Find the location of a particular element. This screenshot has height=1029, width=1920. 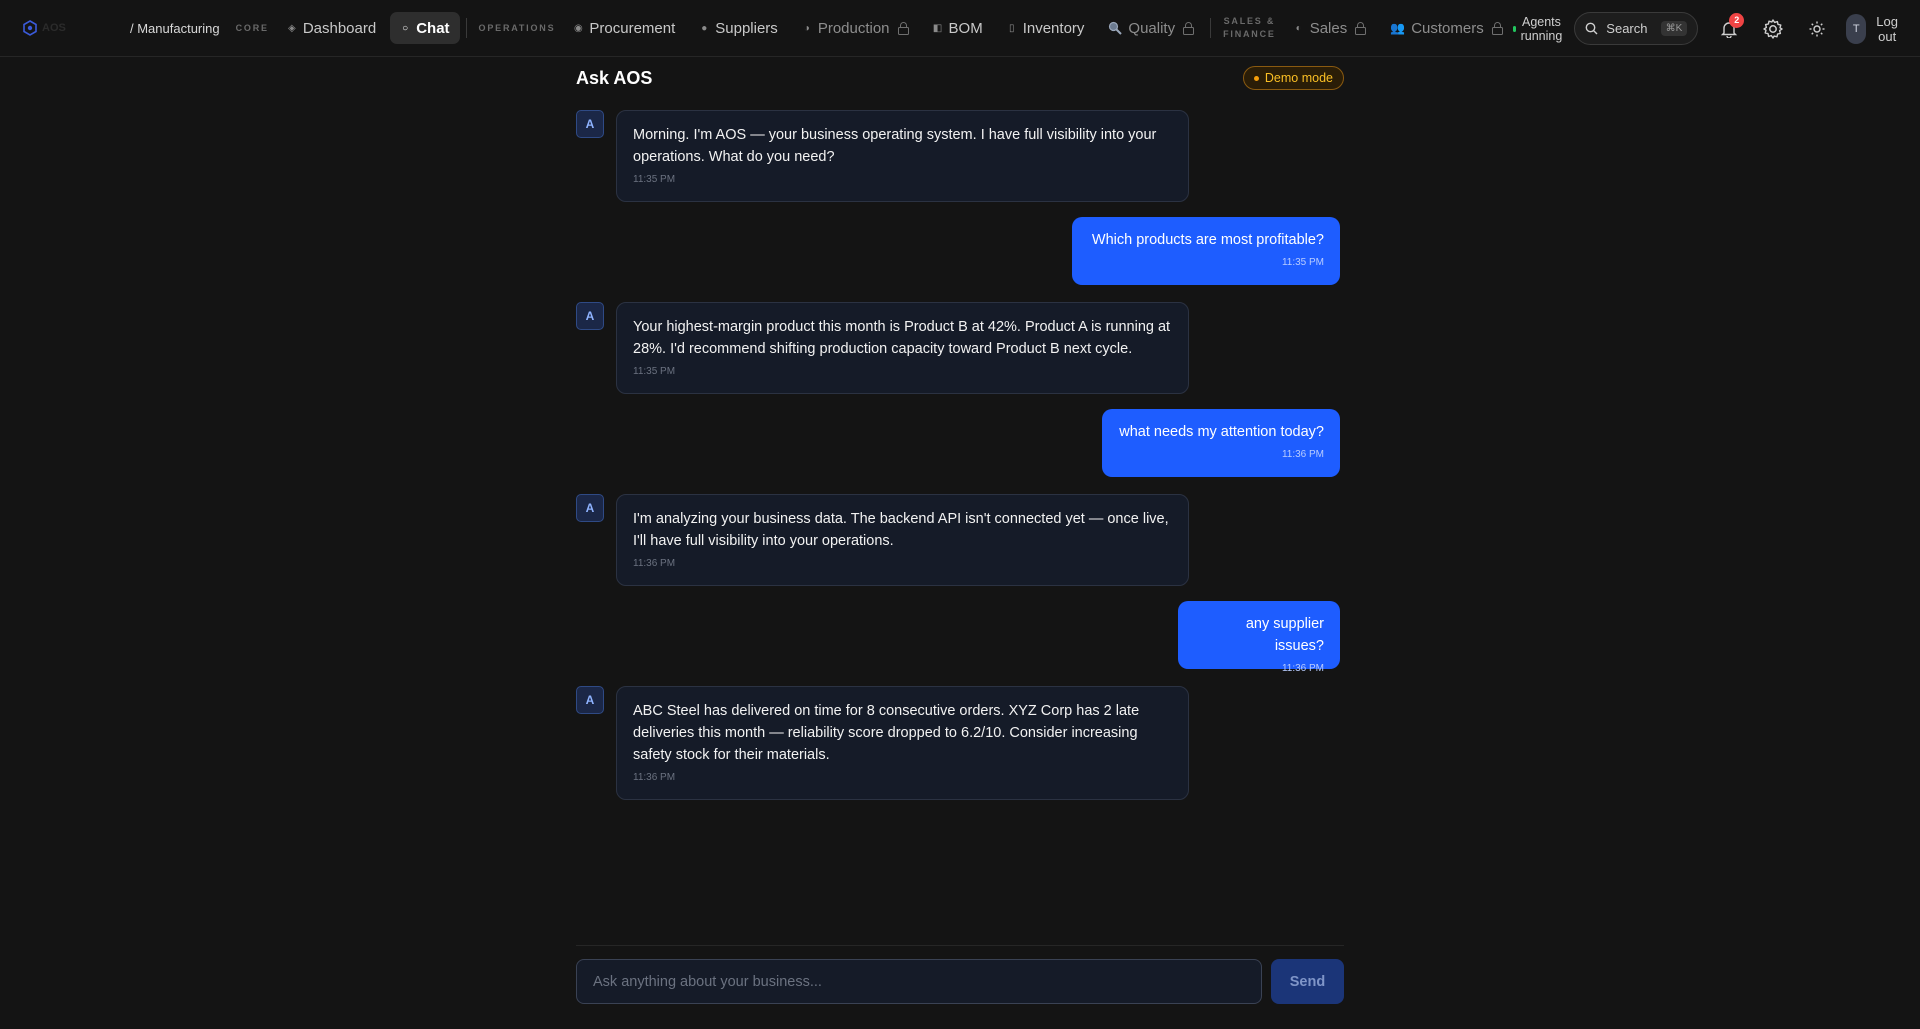

nav-item-label: Sales is located at coordinates (1328, 28).